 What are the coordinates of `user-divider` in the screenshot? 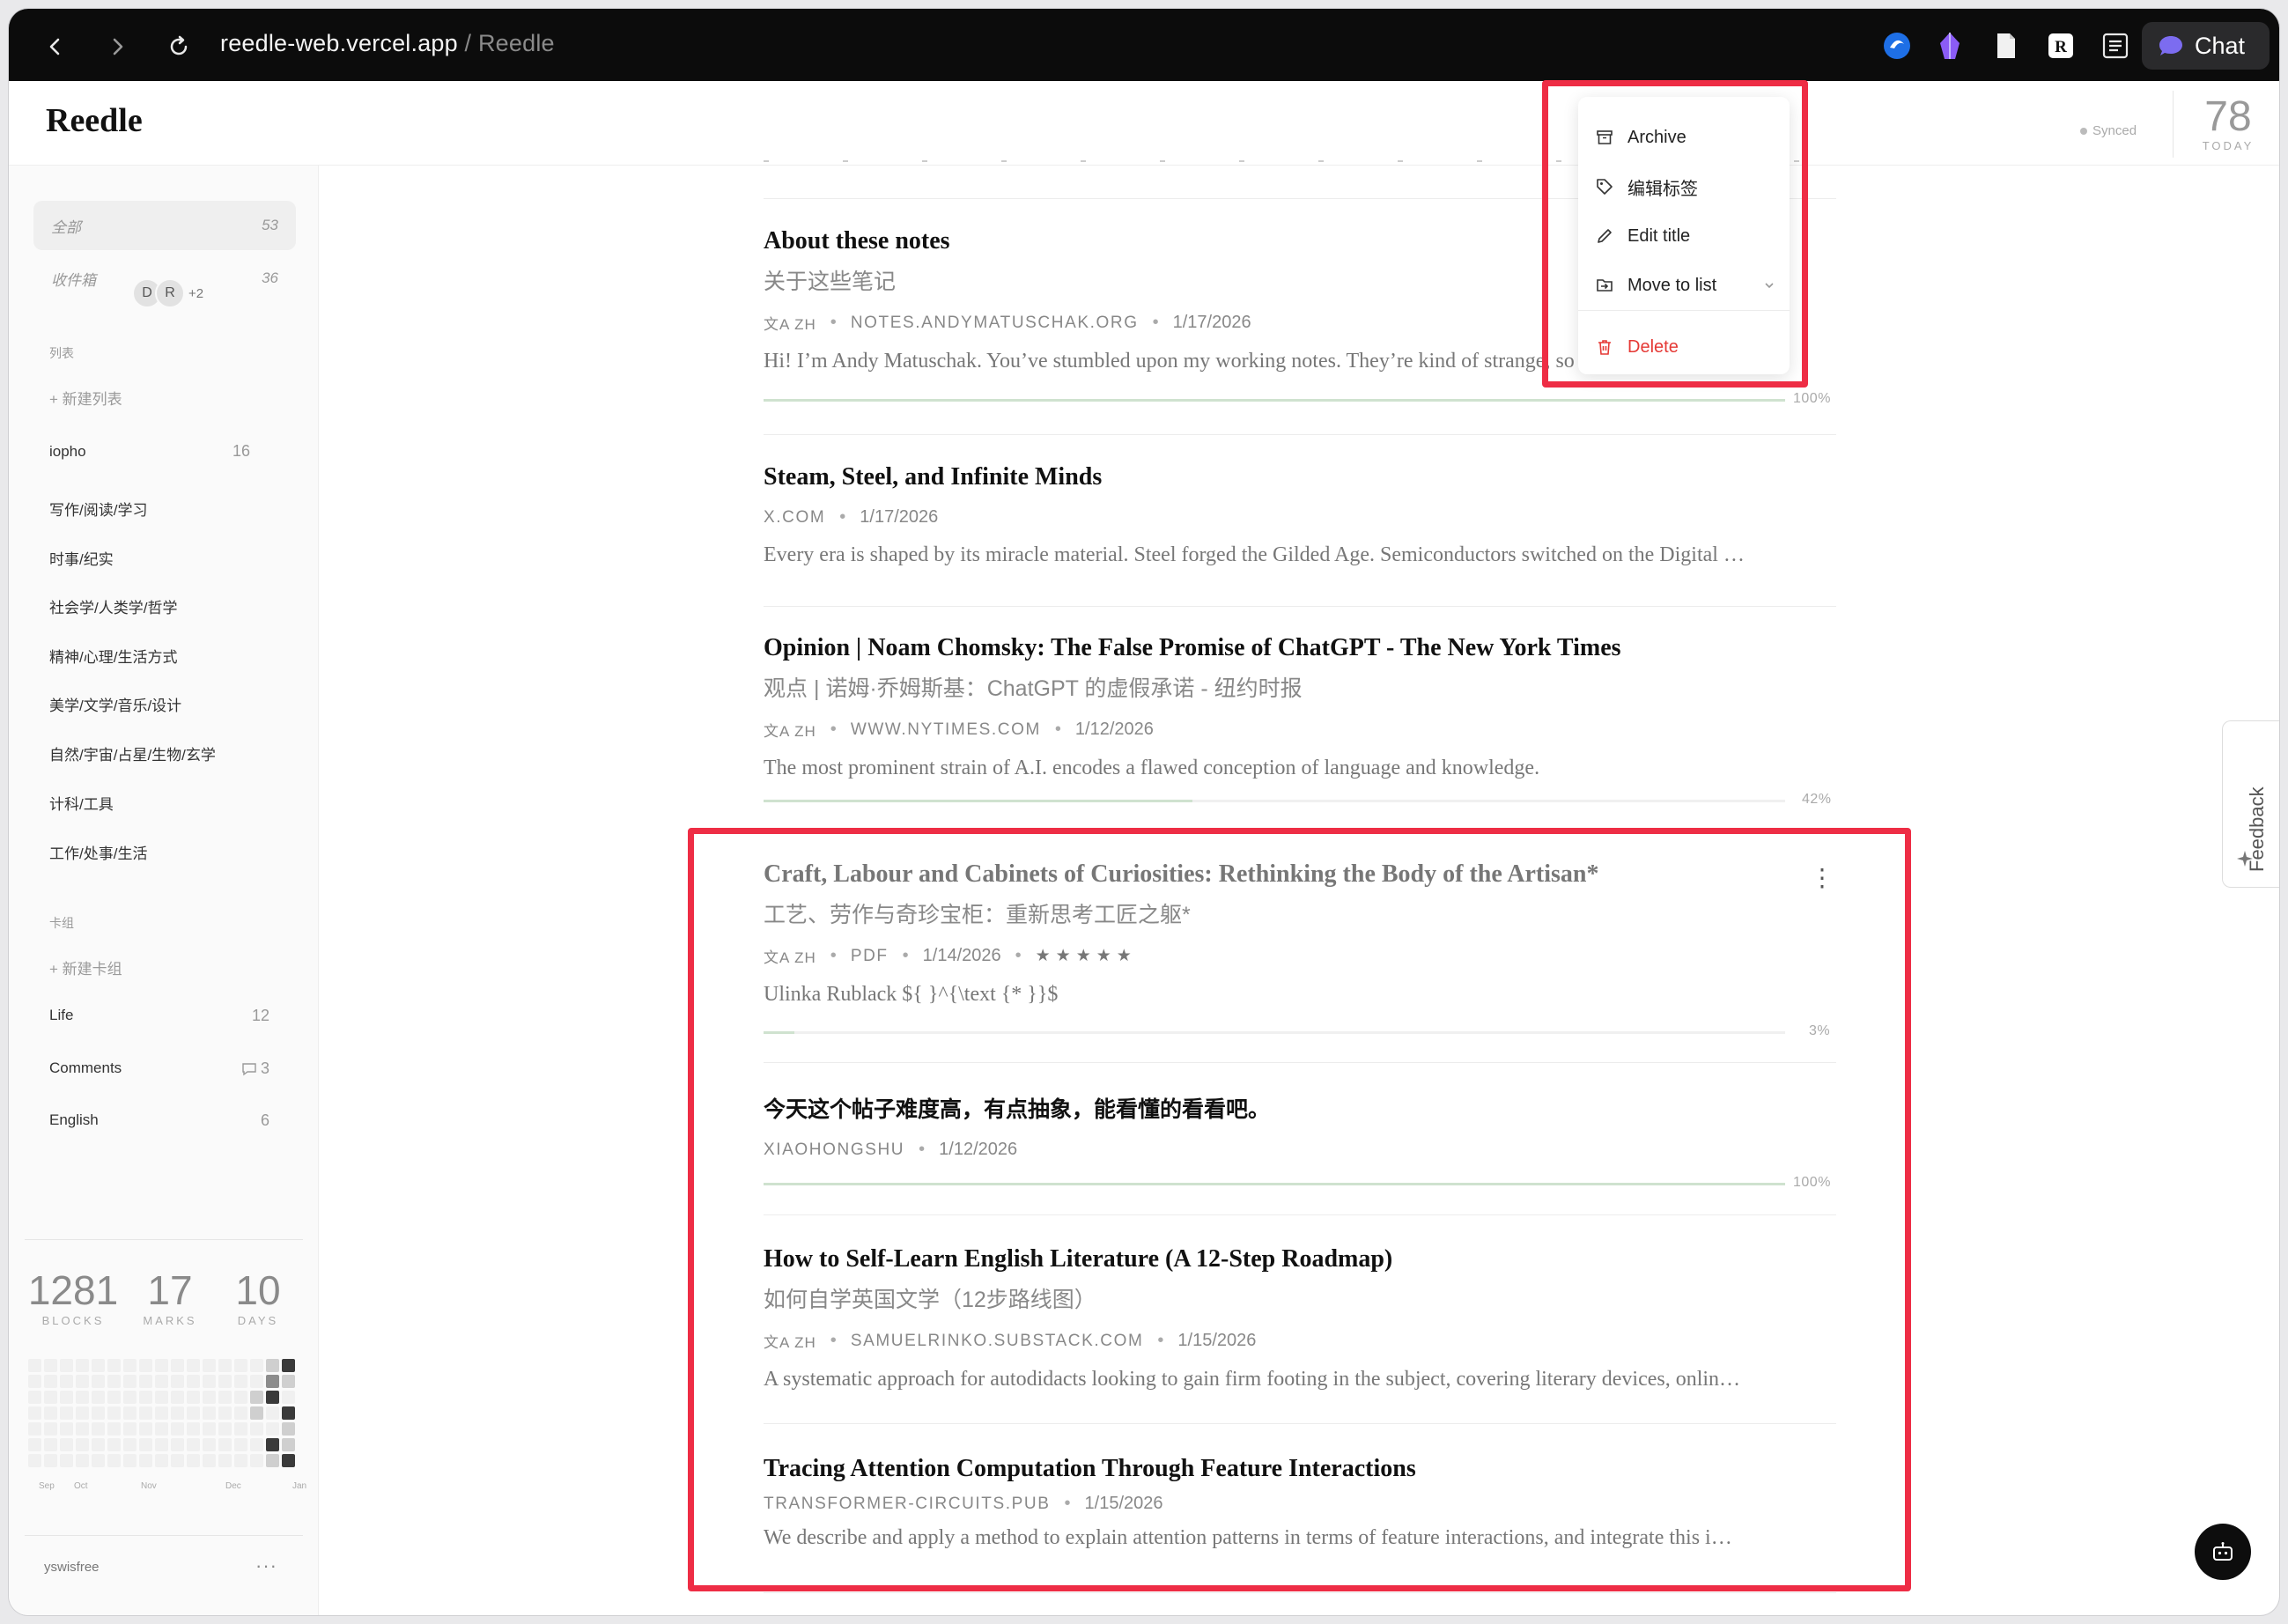 It's located at (164, 1535).